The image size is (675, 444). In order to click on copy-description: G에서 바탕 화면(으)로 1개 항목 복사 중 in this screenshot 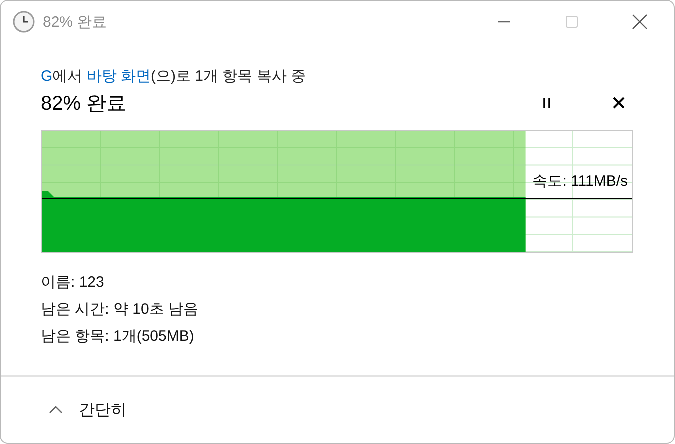, I will do `click(174, 76)`.